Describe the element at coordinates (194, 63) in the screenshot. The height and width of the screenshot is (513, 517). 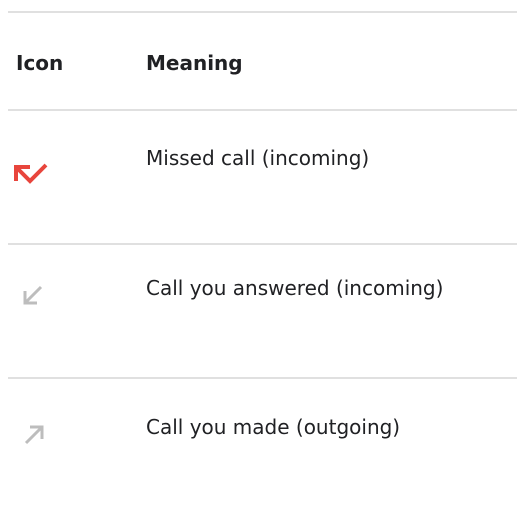
I see `column-header-meaning: Meaning` at that location.